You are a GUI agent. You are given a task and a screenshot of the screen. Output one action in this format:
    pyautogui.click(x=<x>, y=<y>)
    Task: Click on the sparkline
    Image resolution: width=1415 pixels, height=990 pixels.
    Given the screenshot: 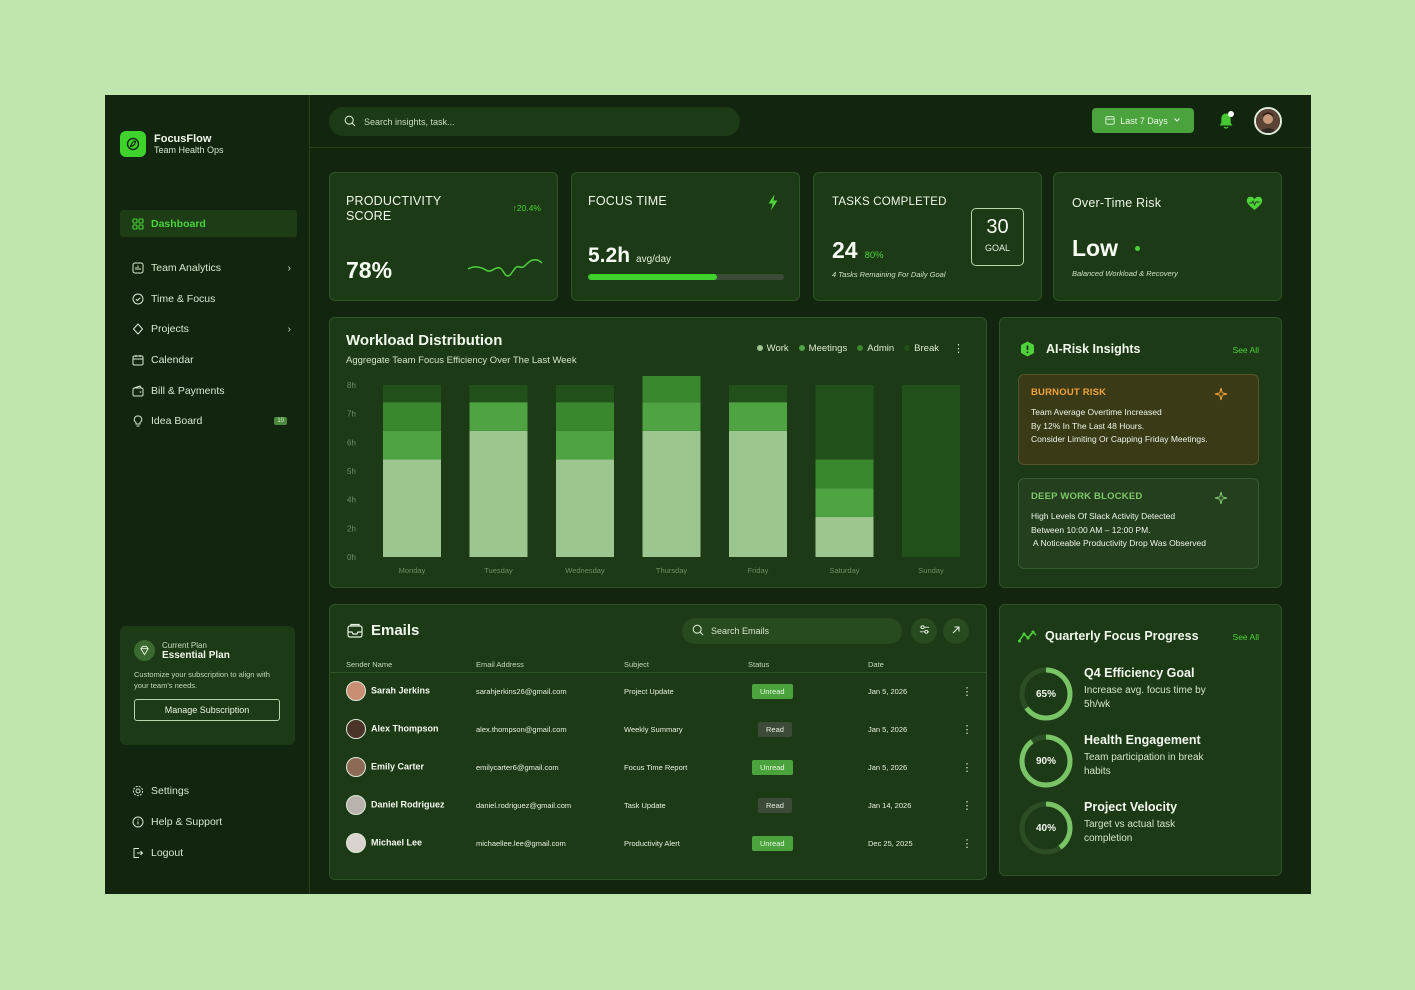 What is the action you would take?
    pyautogui.click(x=505, y=268)
    